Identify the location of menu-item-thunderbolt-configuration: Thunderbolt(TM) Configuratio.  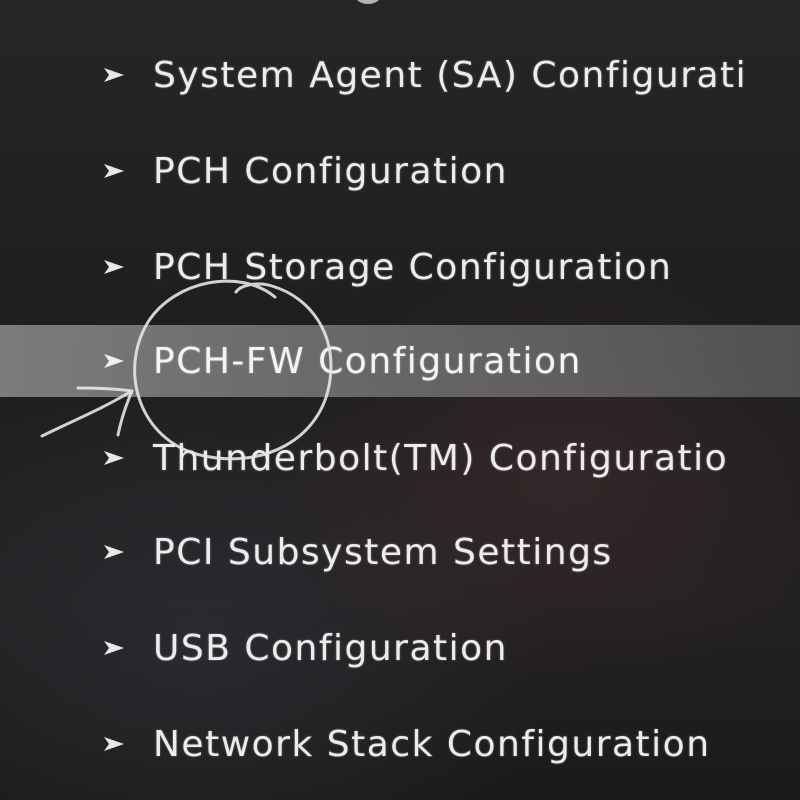
(400, 458).